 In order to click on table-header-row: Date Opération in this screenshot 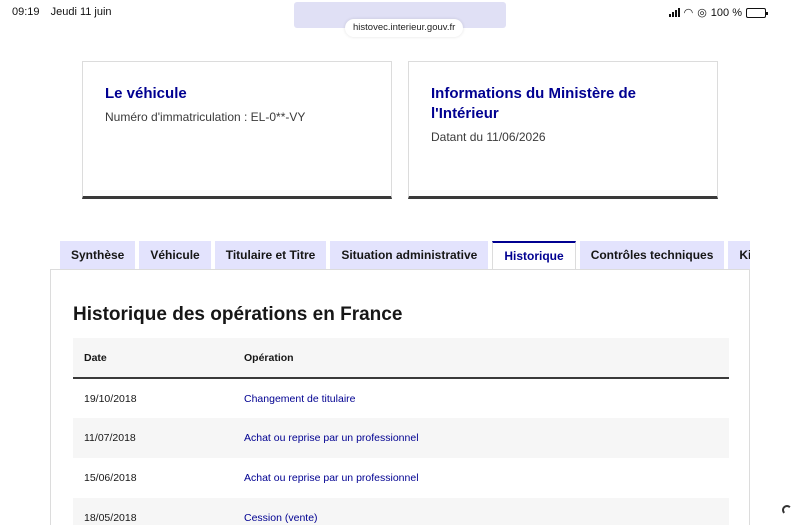, I will do `click(401, 358)`.